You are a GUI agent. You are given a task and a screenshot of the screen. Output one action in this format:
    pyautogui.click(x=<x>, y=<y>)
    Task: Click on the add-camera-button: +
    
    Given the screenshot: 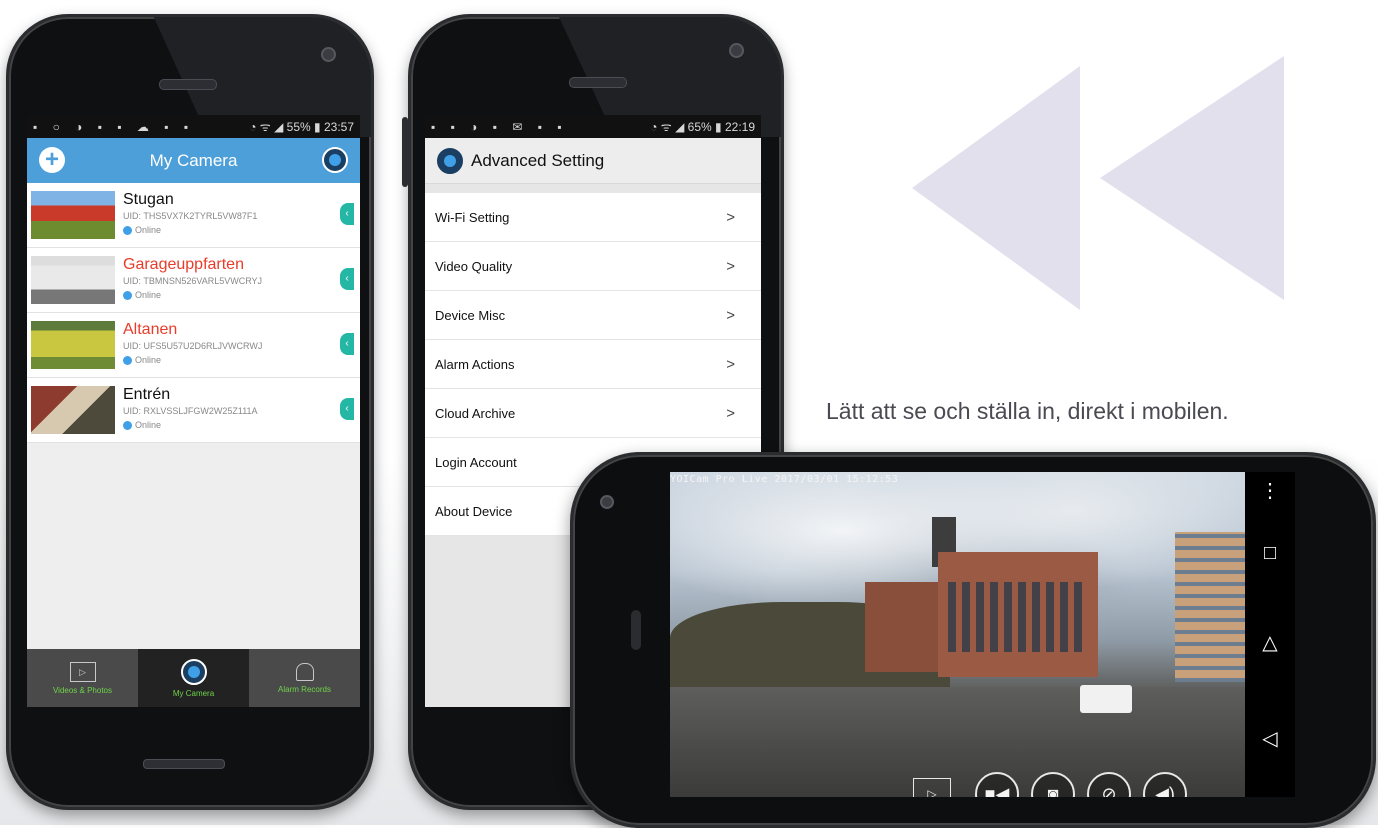 What is the action you would take?
    pyautogui.click(x=52, y=160)
    